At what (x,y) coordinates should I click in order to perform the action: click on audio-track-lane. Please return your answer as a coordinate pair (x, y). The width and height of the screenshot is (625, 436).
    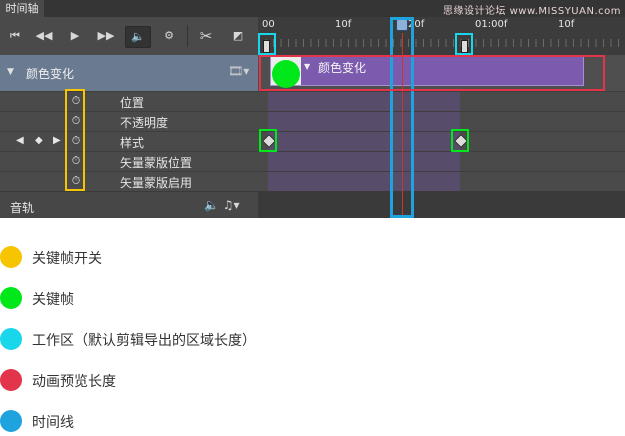
    Looking at the image, I should click on (441, 205).